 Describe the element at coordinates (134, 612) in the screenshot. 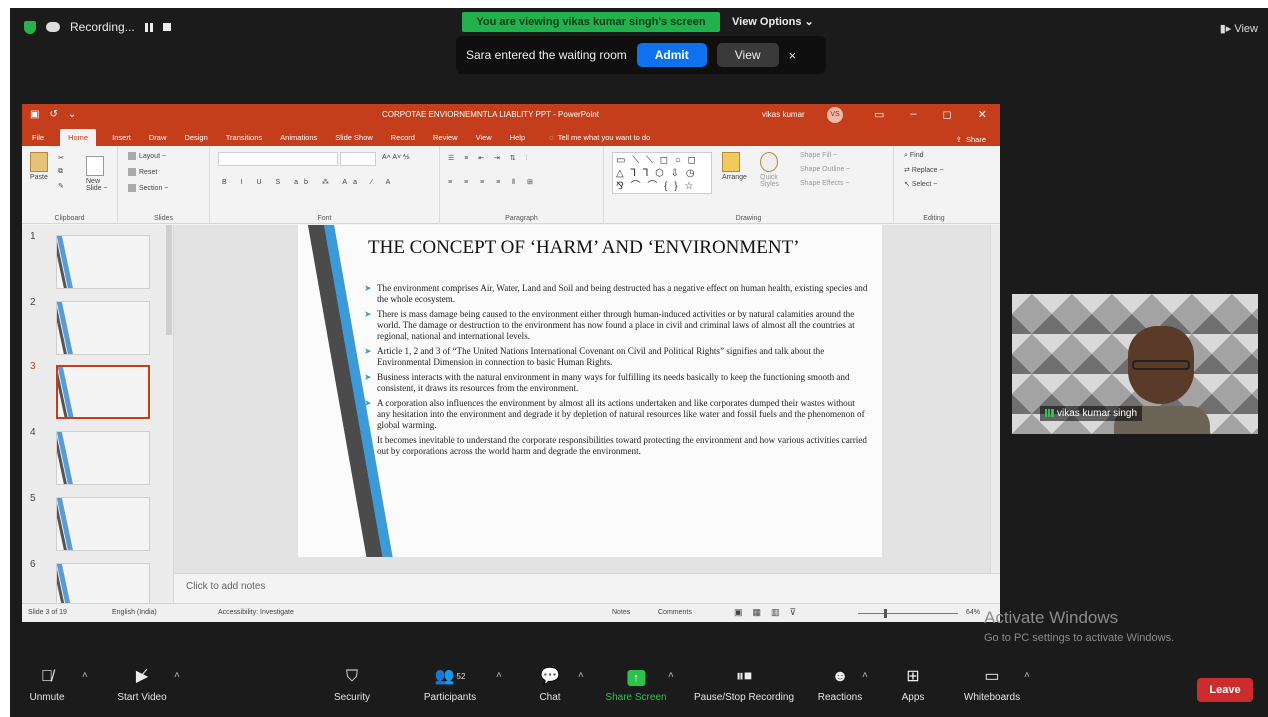

I see `language-indicator: English (India)` at that location.